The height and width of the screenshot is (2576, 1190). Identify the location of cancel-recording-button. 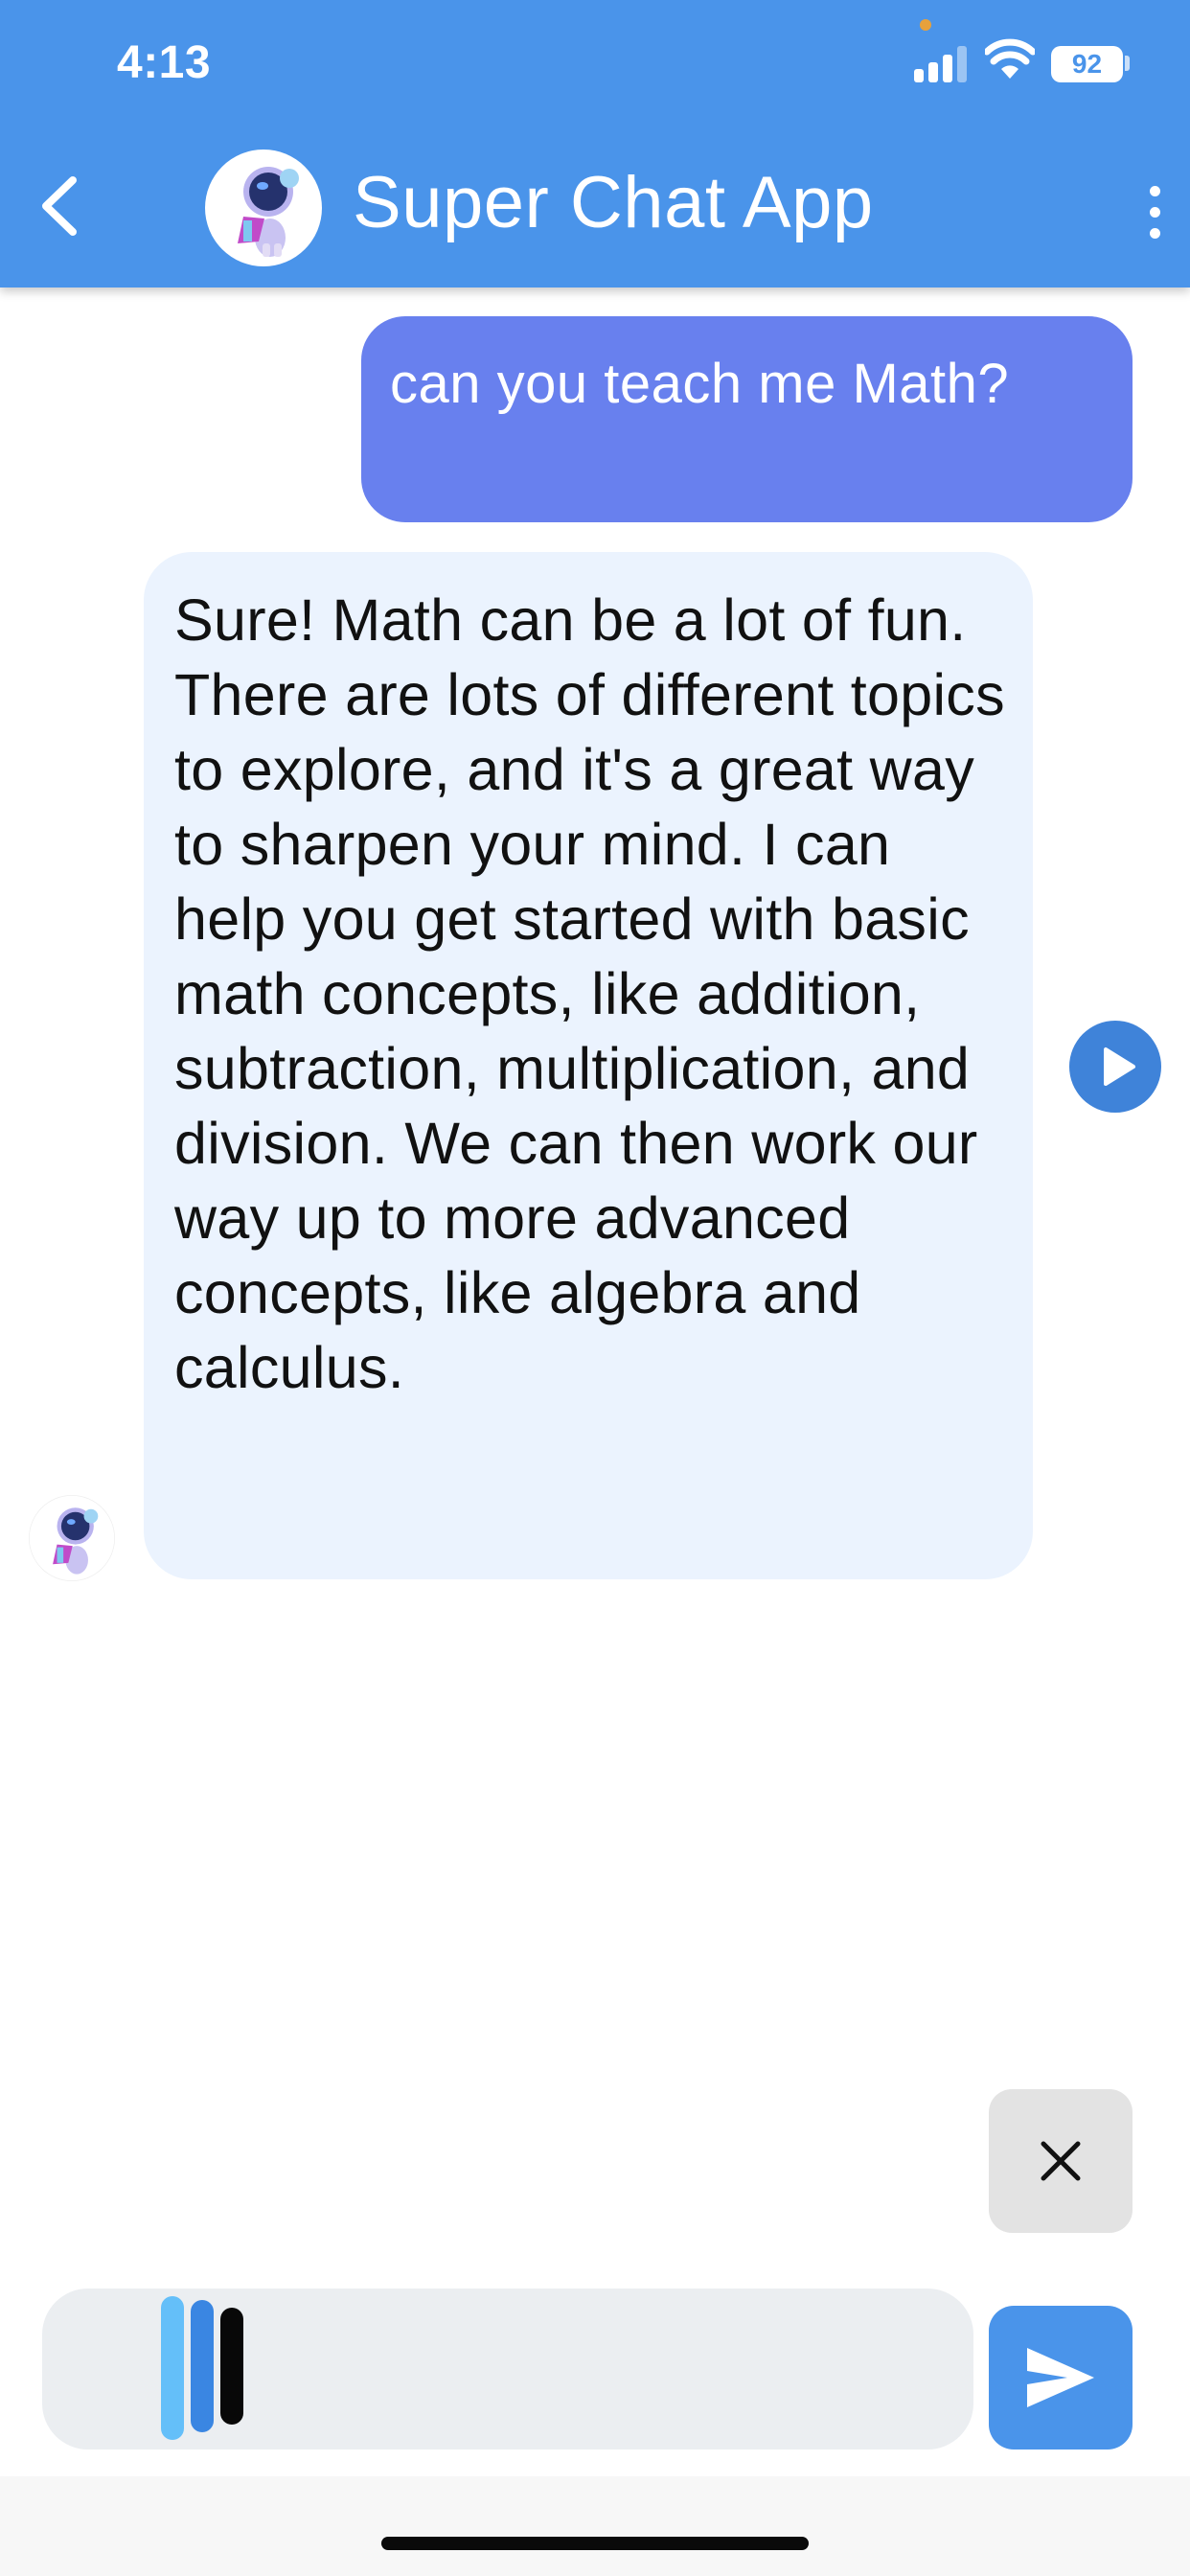
(1061, 2161).